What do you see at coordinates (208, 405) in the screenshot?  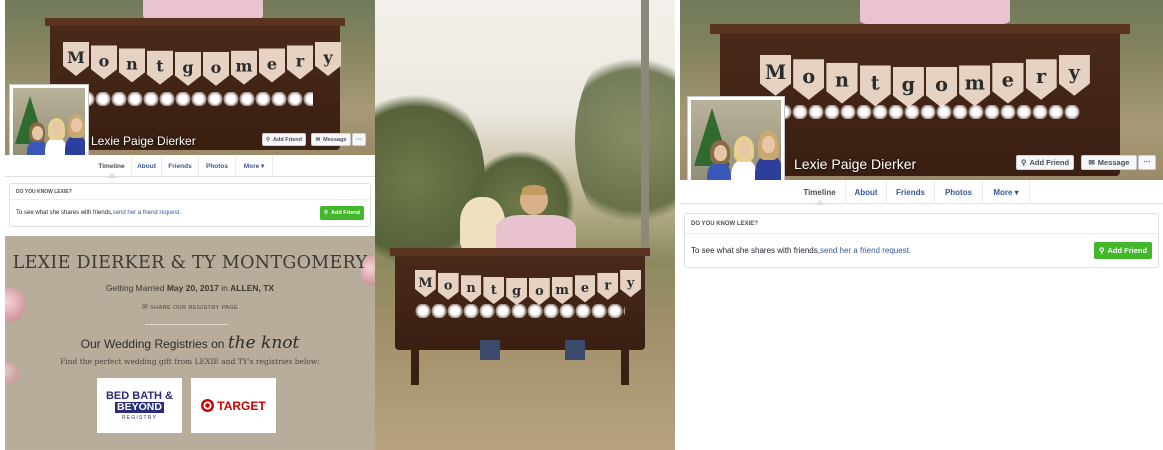 I see `target-bullseye-icon` at bounding box center [208, 405].